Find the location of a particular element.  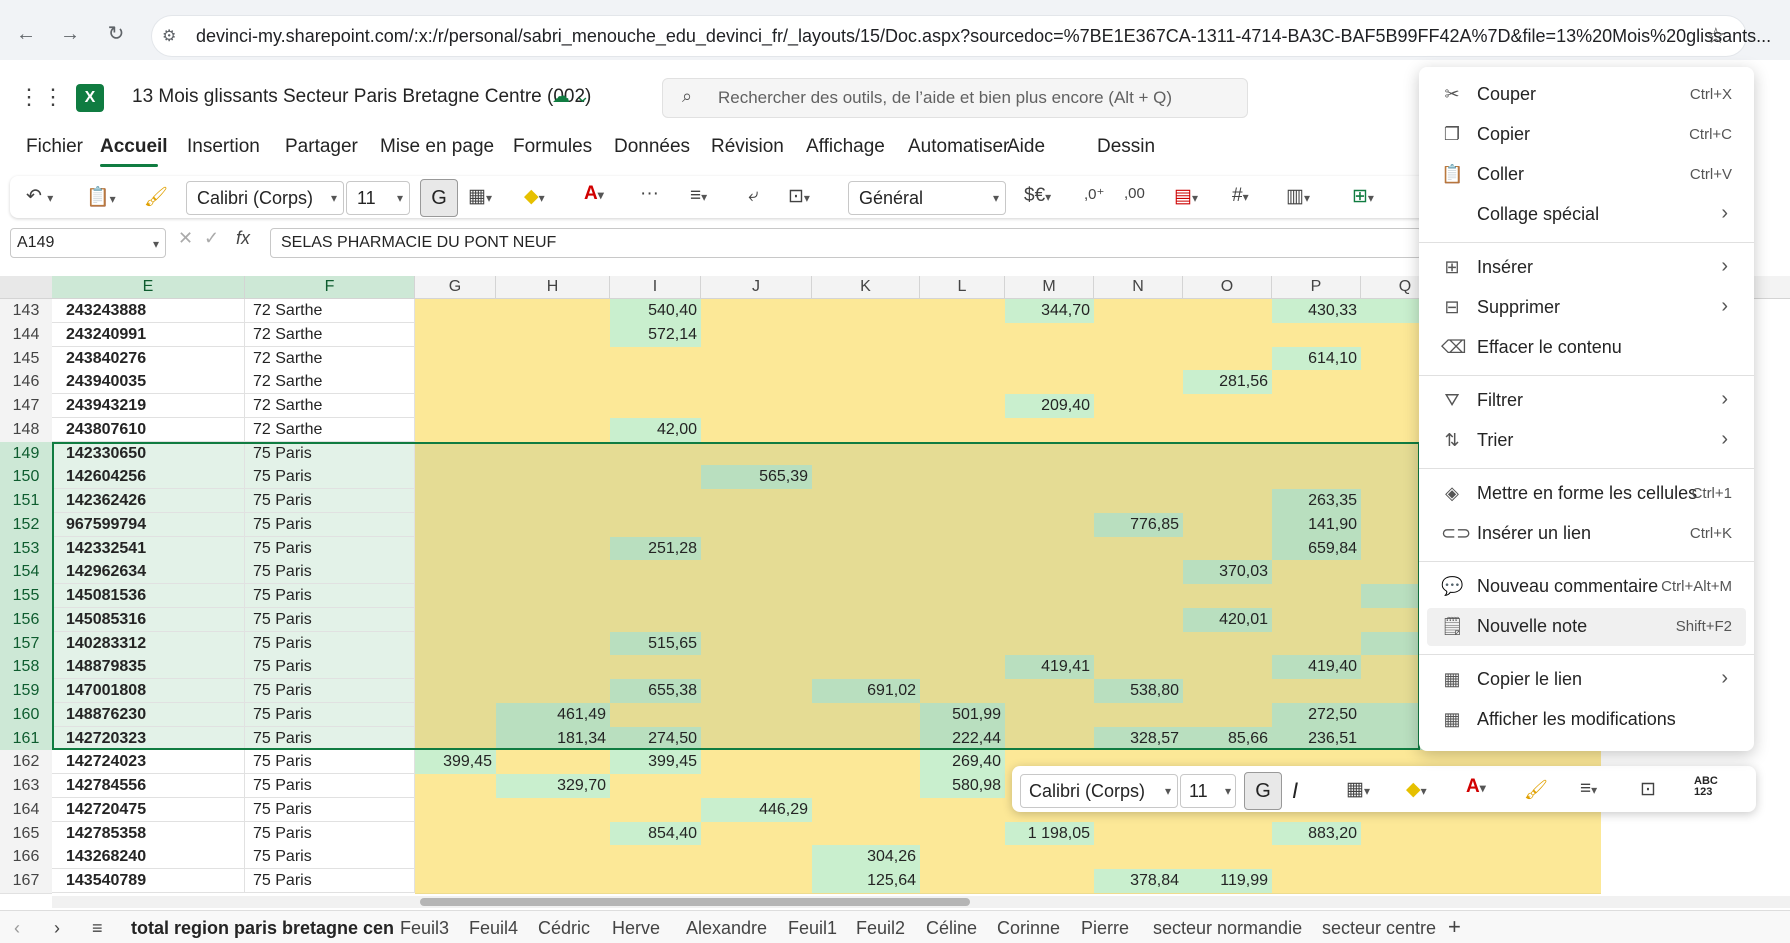

tab-fichier: Fichier is located at coordinates (54, 147).